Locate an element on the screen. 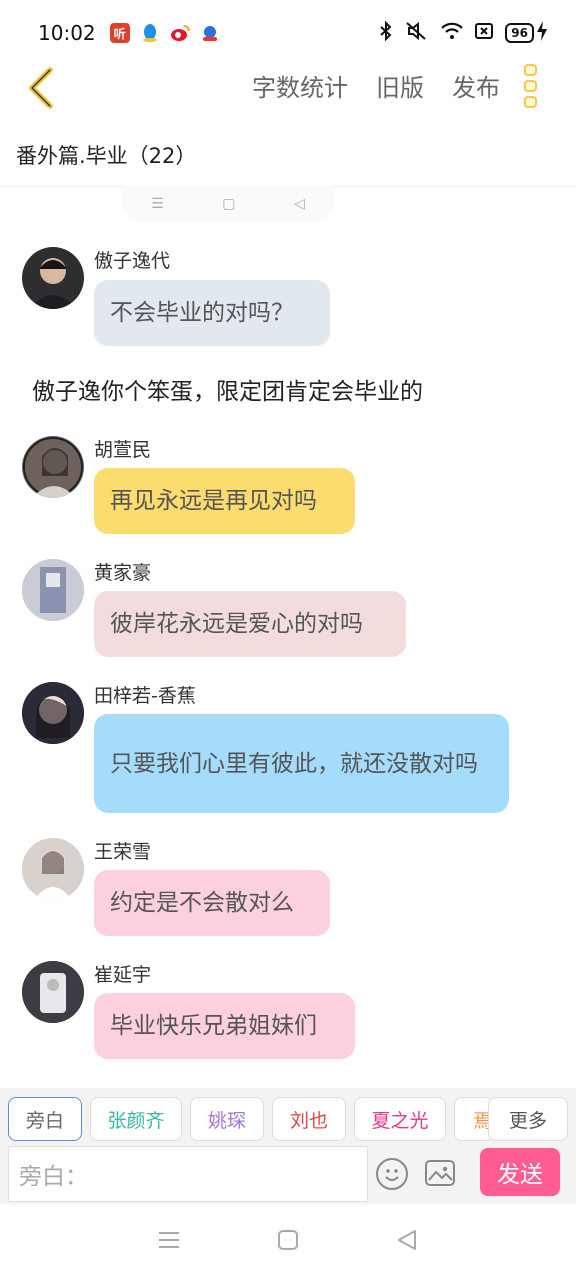 The image size is (576, 1280). status-app-icons: 听 is located at coordinates (164, 33).